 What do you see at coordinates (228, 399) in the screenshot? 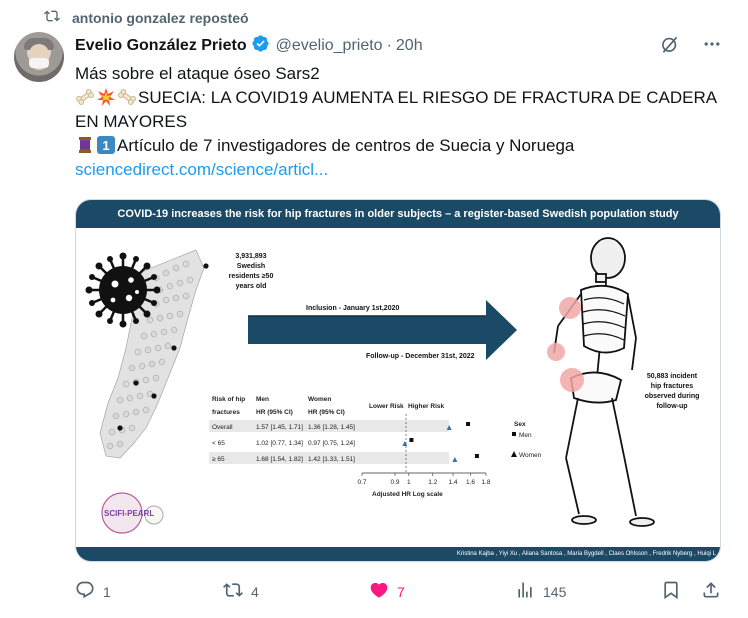
I see `header-risk-1: Risk of hip` at bounding box center [228, 399].